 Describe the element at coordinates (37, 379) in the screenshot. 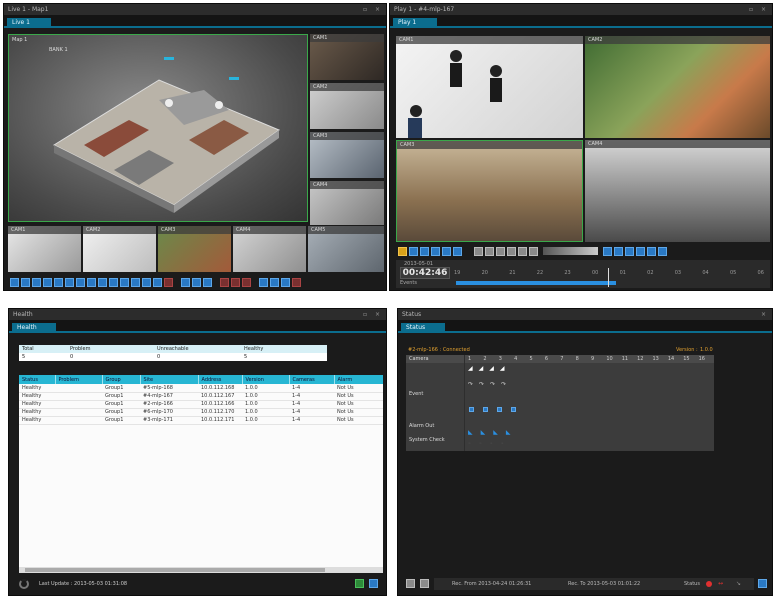

I see `column-header: Status` at that location.